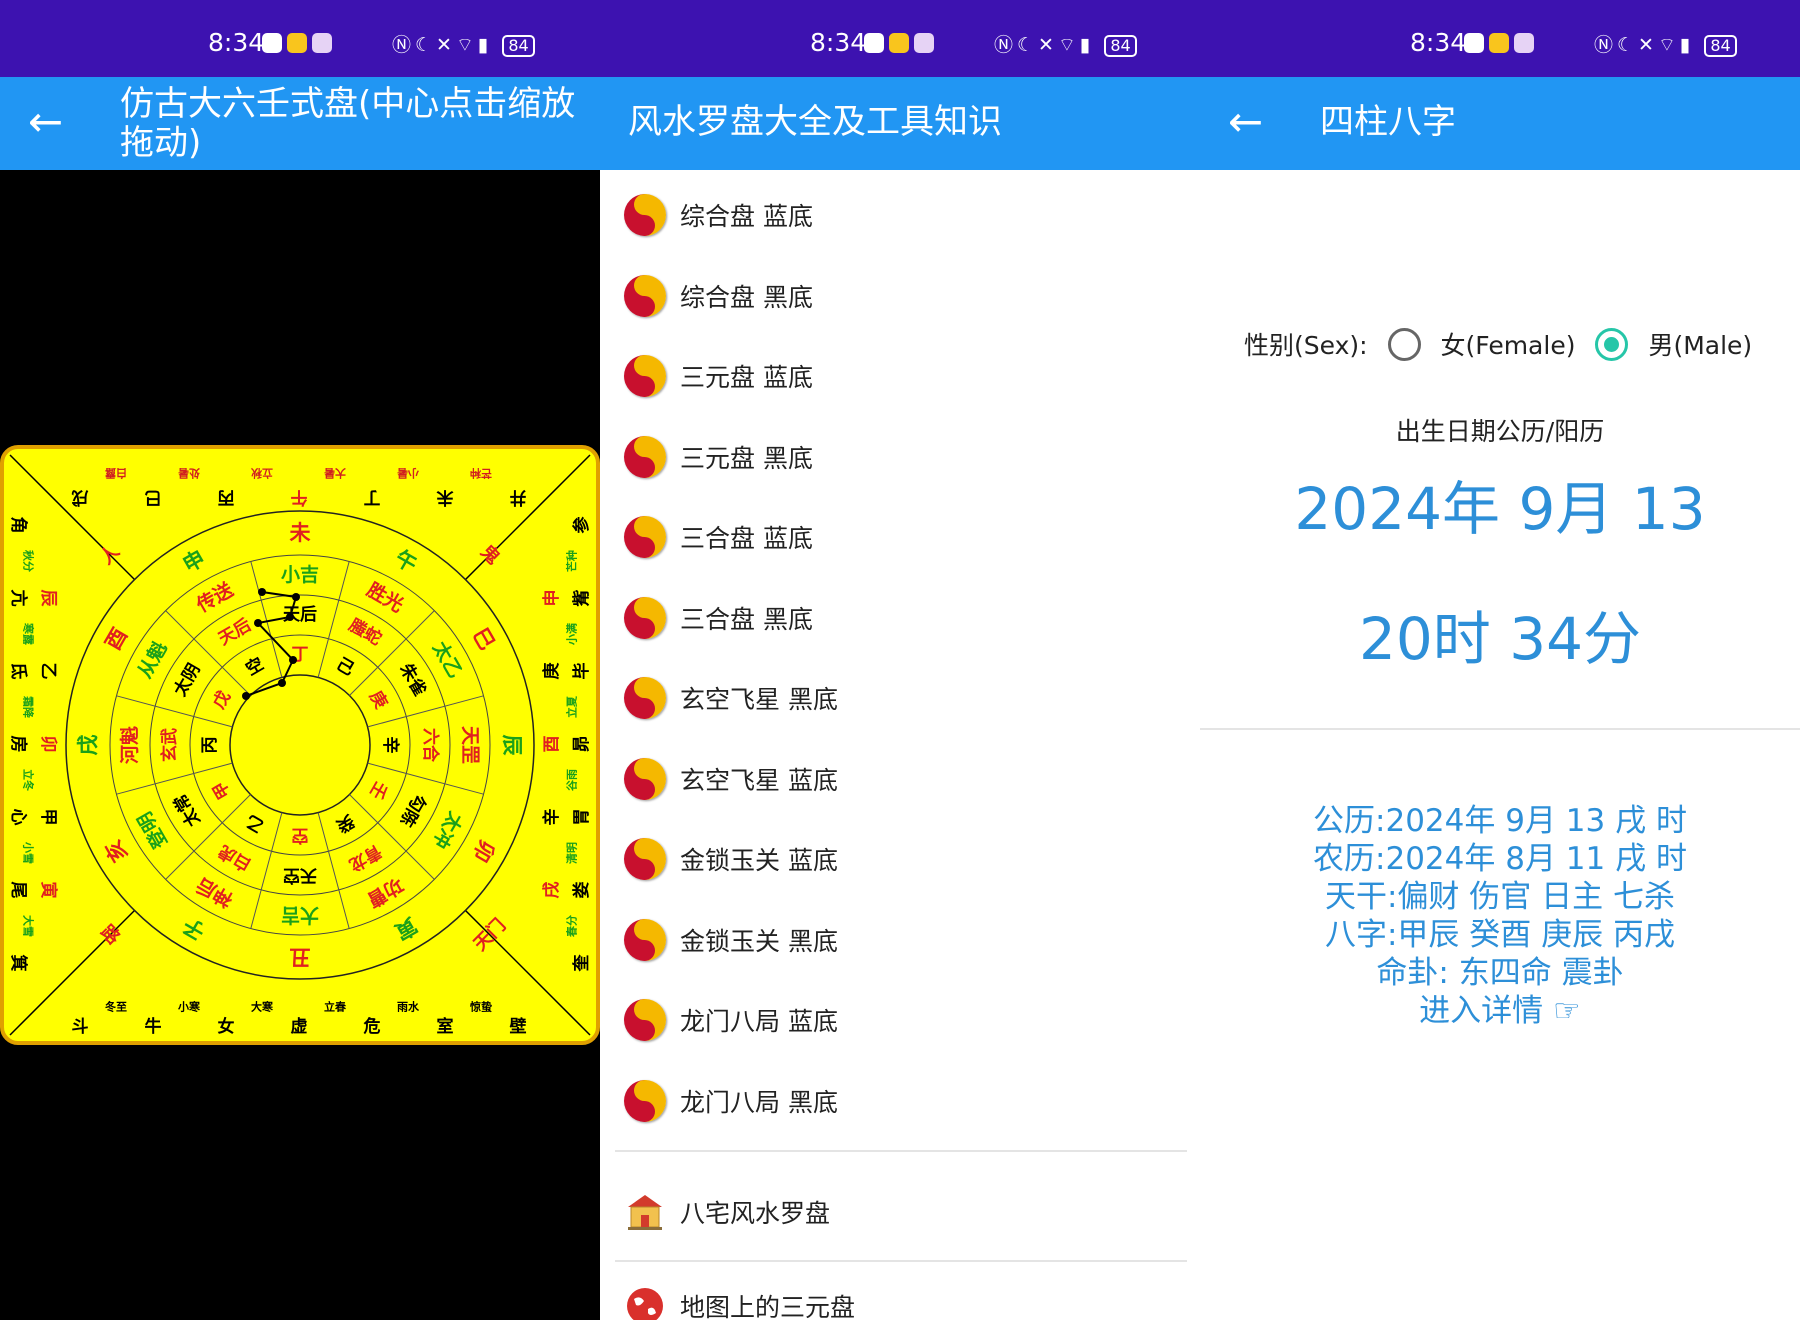 The image size is (1800, 1320). Describe the element at coordinates (1500, 821) in the screenshot. I see `solar-date-line: 公历:2024年 9月 13 戌 时` at that location.